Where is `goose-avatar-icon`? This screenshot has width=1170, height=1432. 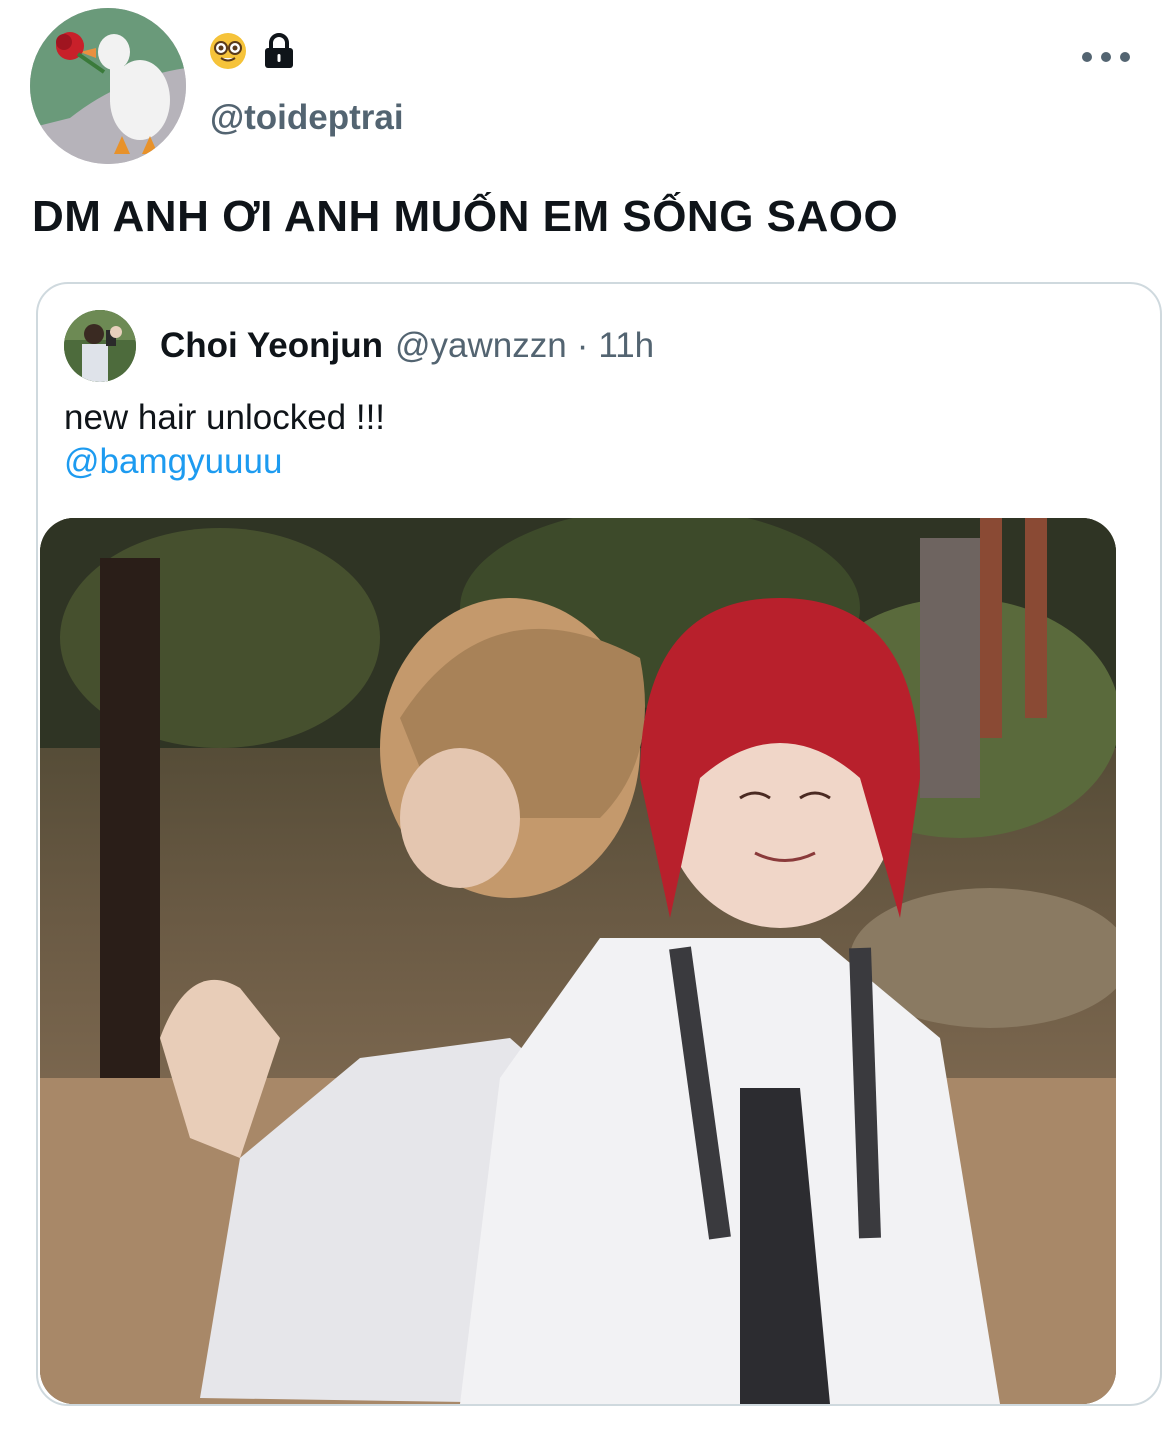 goose-avatar-icon is located at coordinates (108, 86).